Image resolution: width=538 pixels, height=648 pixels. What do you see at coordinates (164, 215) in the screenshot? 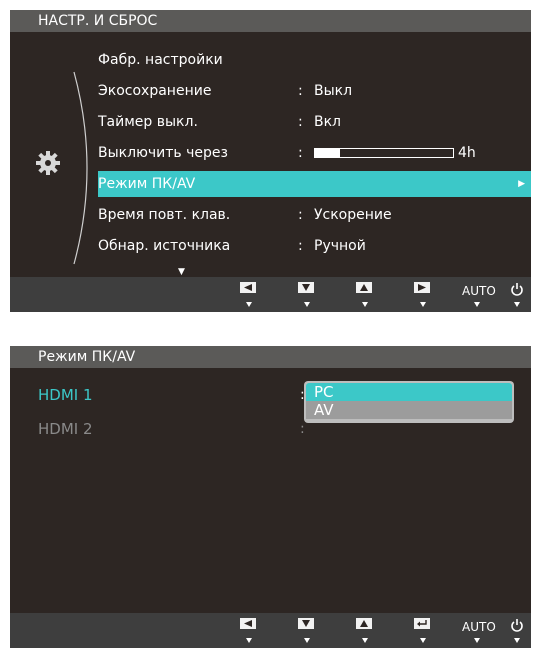
I see `menu-item-label: Время повт. клав.` at bounding box center [164, 215].